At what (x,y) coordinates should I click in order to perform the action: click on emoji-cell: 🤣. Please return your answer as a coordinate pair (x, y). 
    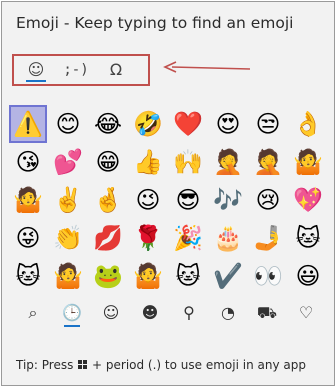
    Looking at the image, I should click on (148, 124).